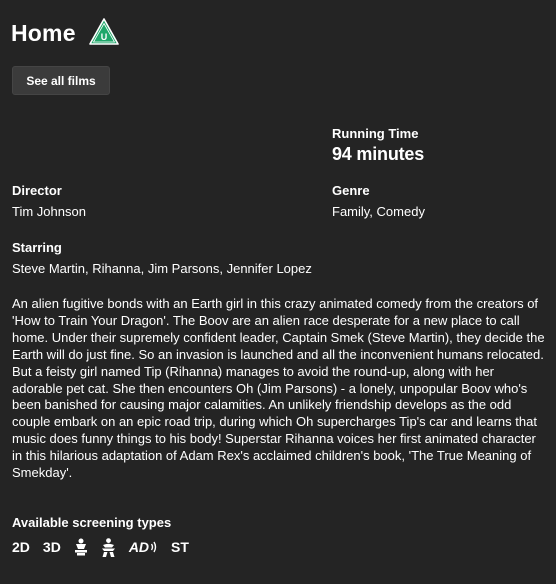  I want to click on title-row: Home U, so click(65, 32).